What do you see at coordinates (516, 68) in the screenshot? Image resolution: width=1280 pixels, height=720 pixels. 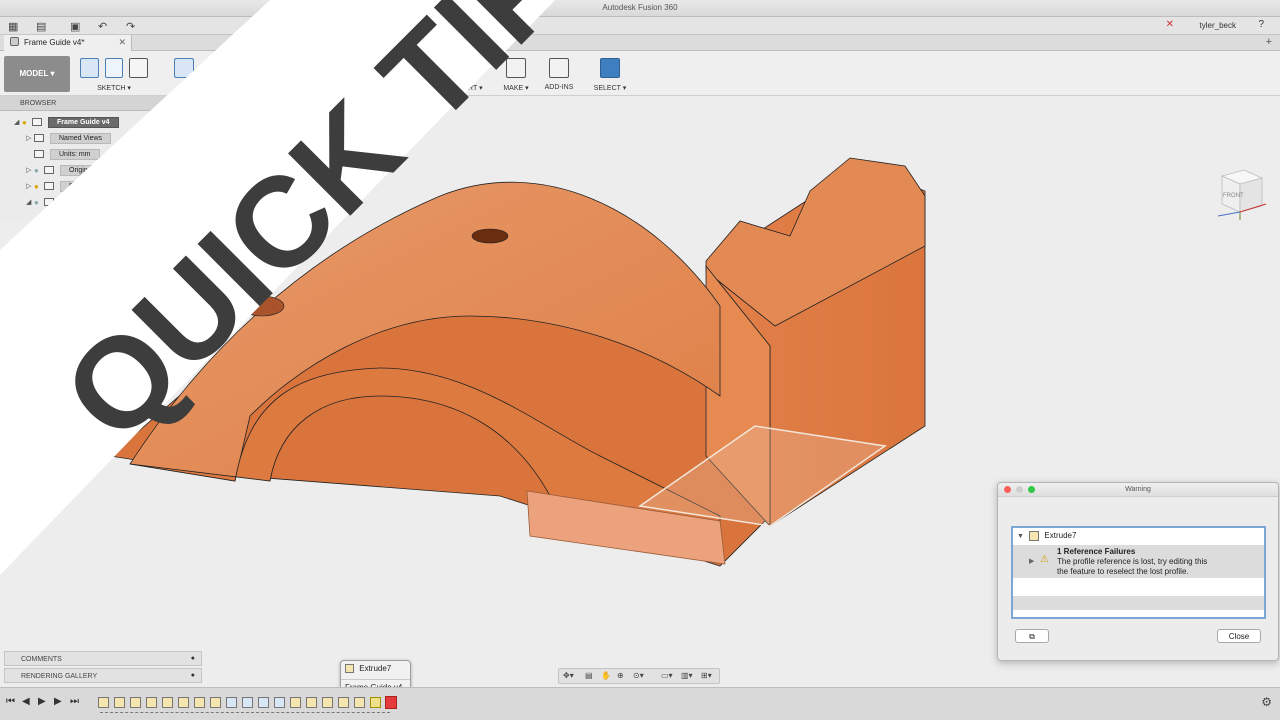 I see `3d-print-icon` at bounding box center [516, 68].